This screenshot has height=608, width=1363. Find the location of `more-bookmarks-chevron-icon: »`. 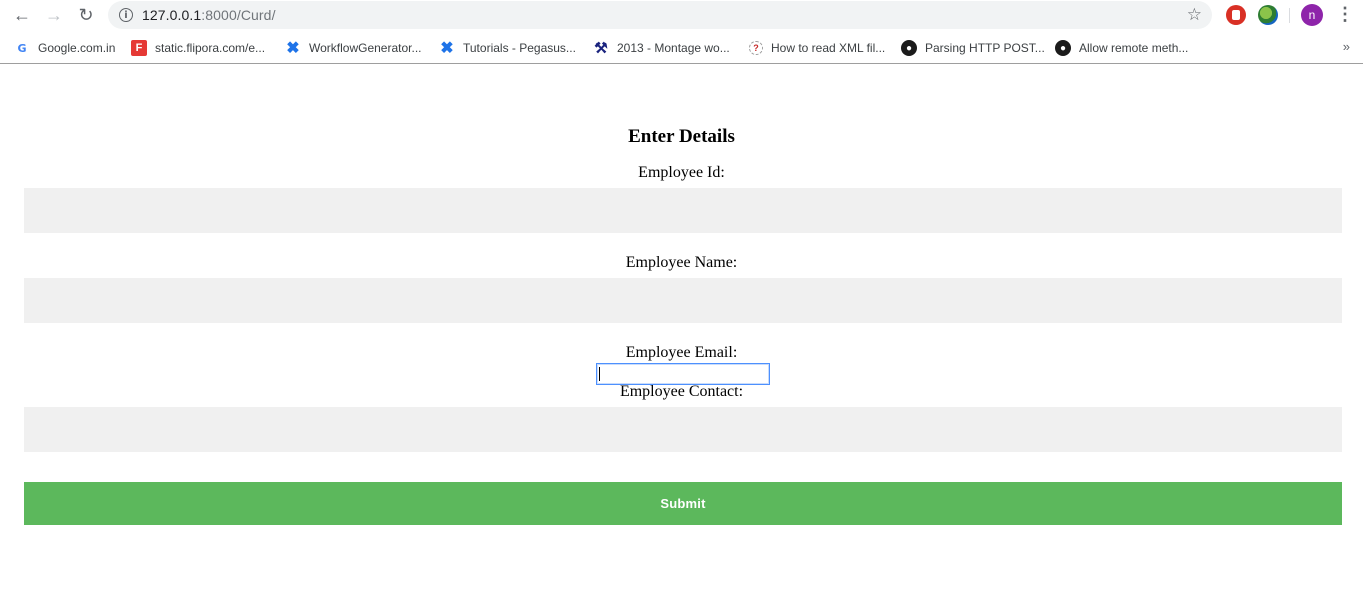

more-bookmarks-chevron-icon: » is located at coordinates (1346, 46).